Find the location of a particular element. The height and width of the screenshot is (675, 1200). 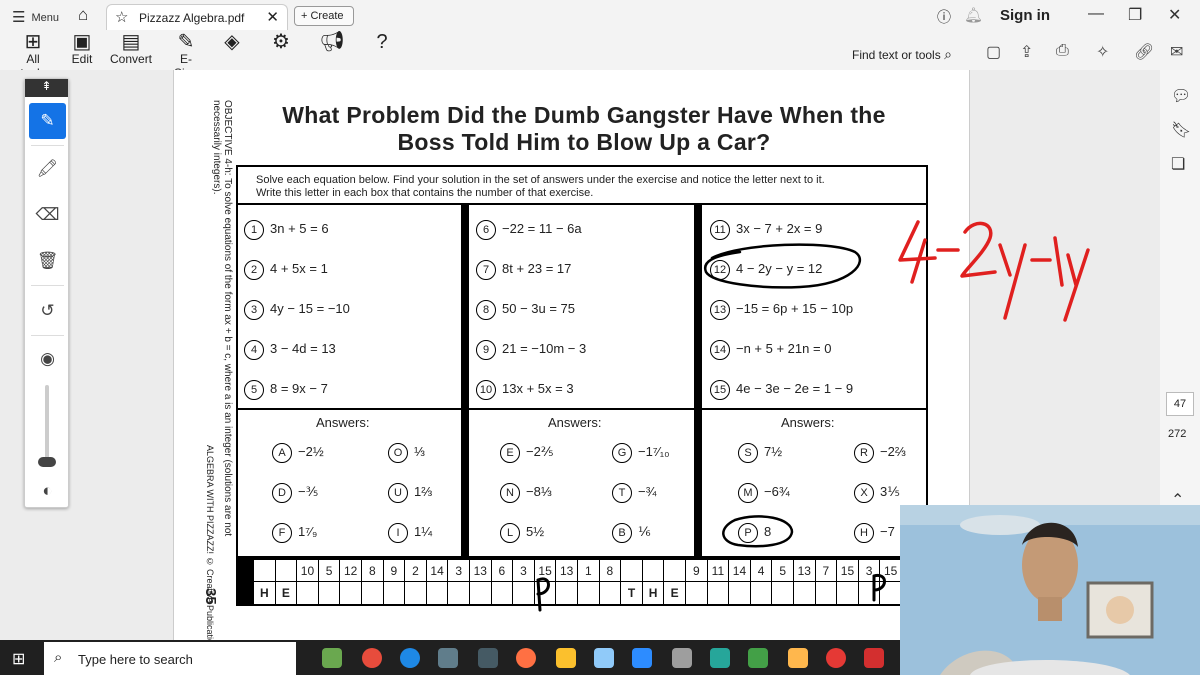

code-box: 9 is located at coordinates (697, 582).